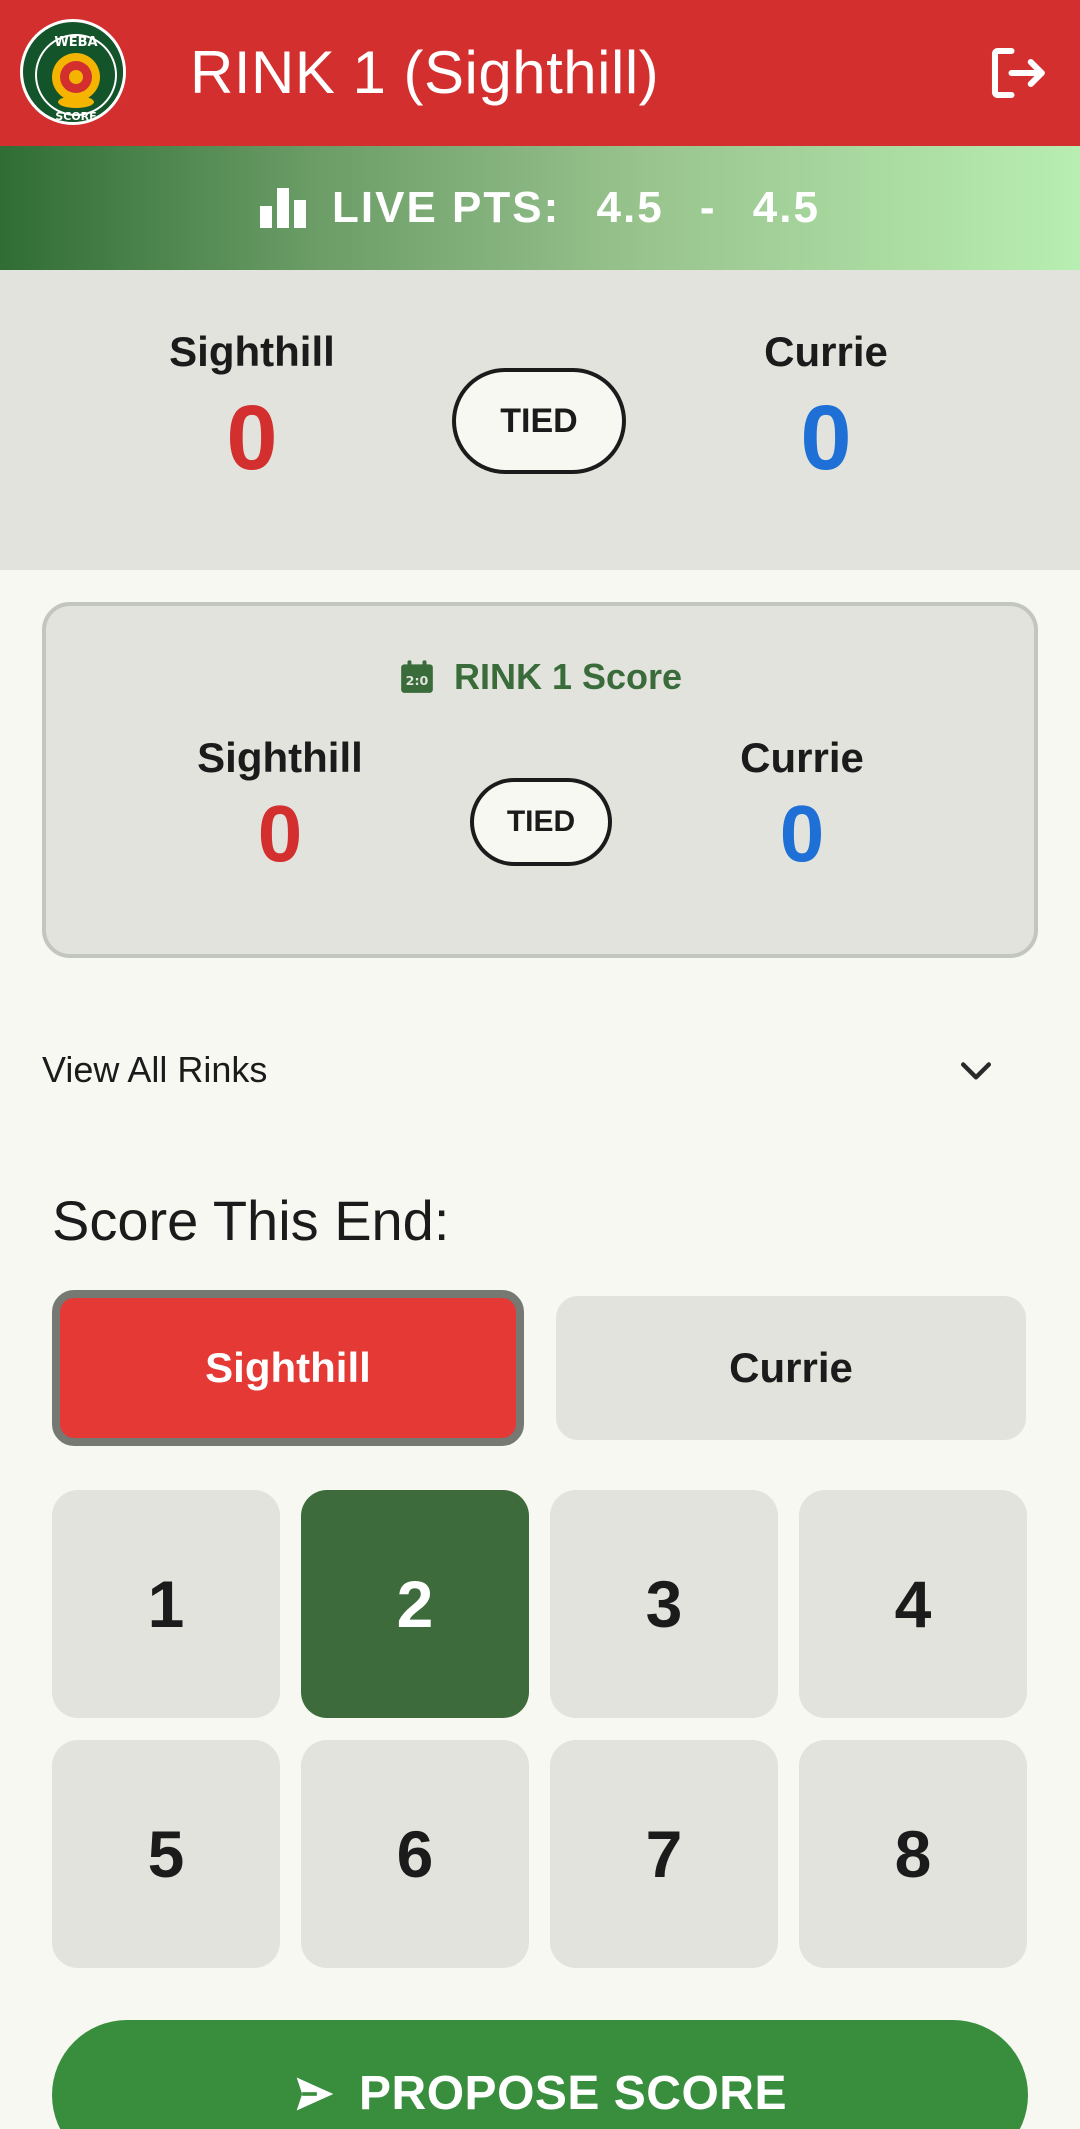 The height and width of the screenshot is (2129, 1080). I want to click on view-all-rinks-label: View All Rinks, so click(155, 1069).